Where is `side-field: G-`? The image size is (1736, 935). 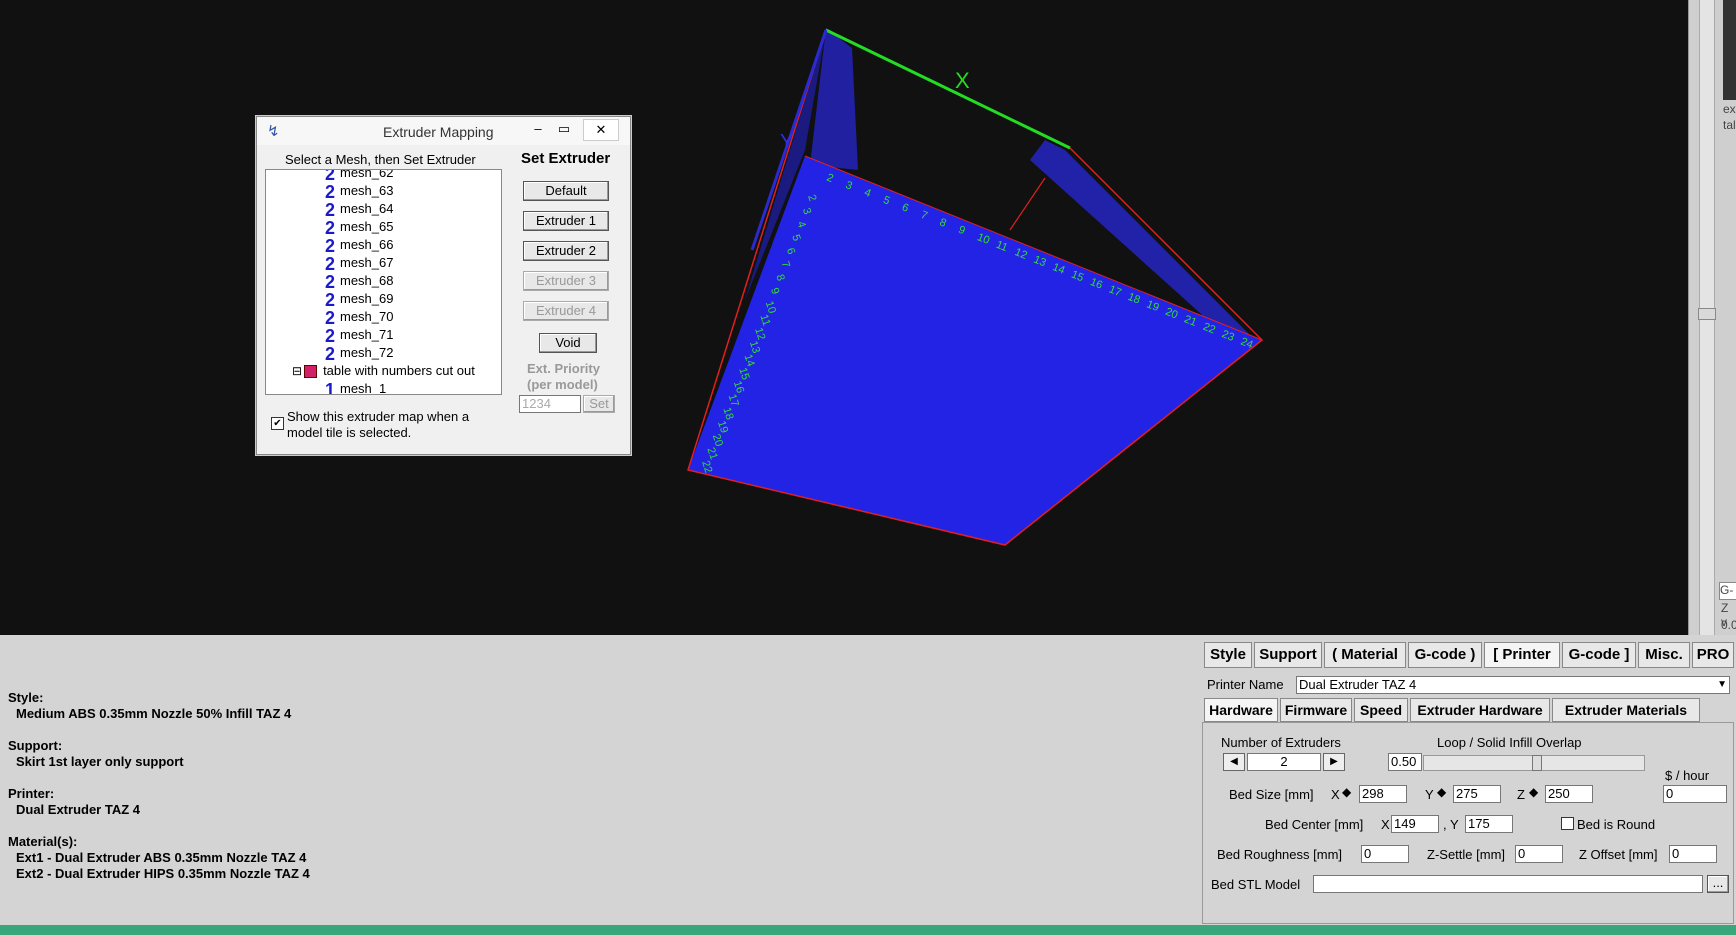 side-field: G- is located at coordinates (1727, 591).